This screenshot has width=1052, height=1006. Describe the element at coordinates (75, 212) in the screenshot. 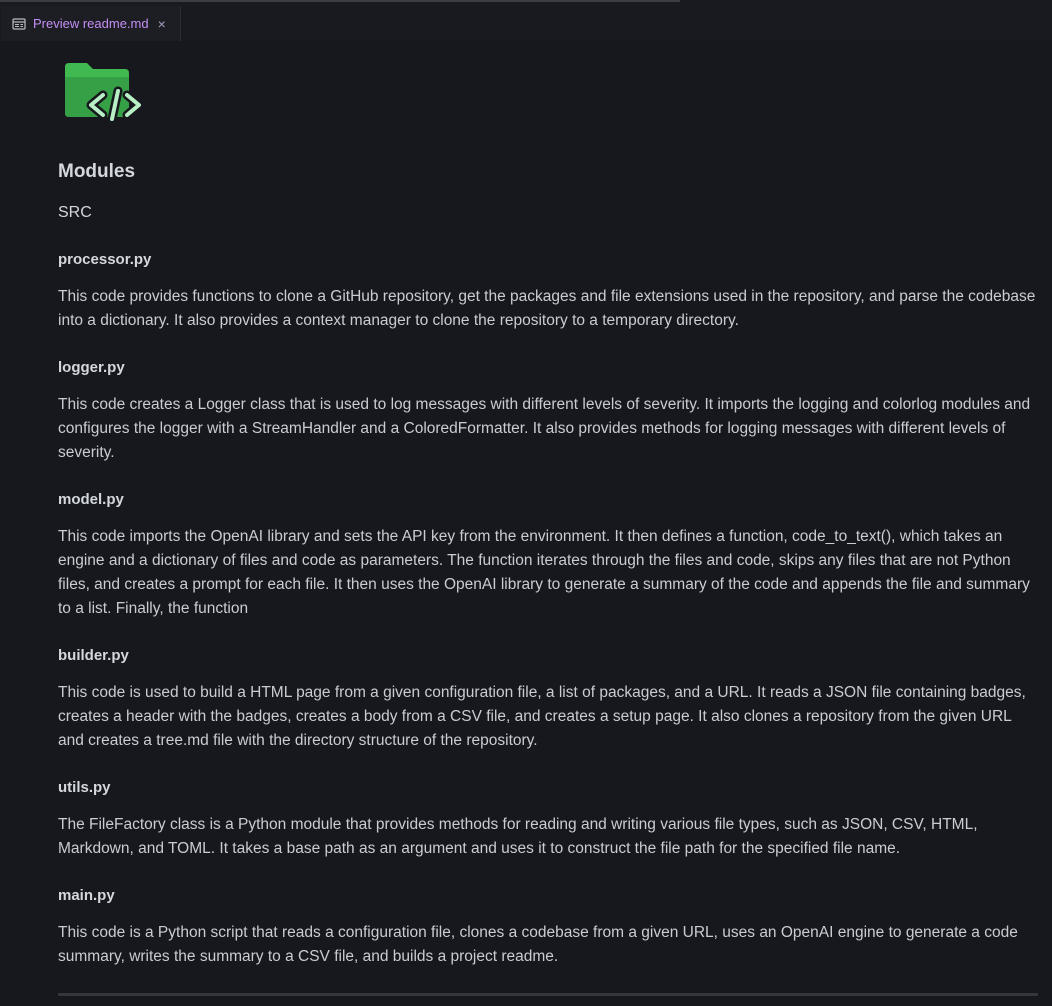

I see `src-label: SRC` at that location.